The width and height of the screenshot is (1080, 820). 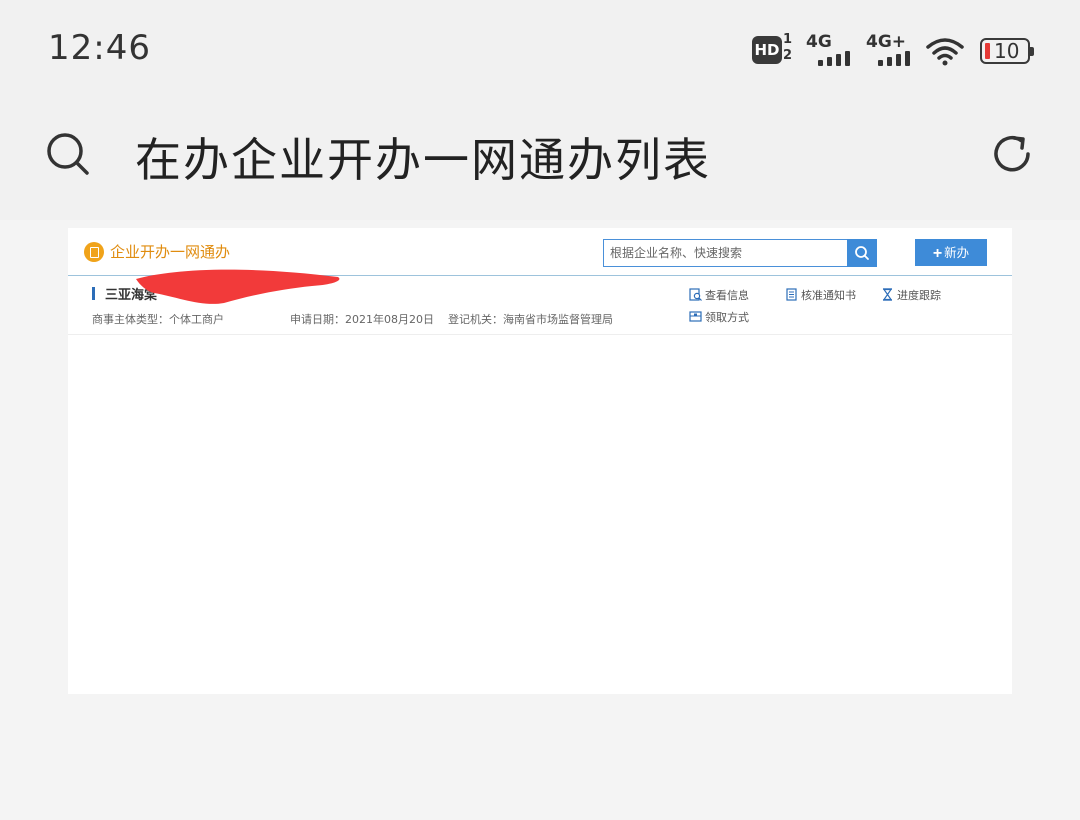 What do you see at coordinates (788, 47) in the screenshot?
I see `hd-sim-indicator: 1 2` at bounding box center [788, 47].